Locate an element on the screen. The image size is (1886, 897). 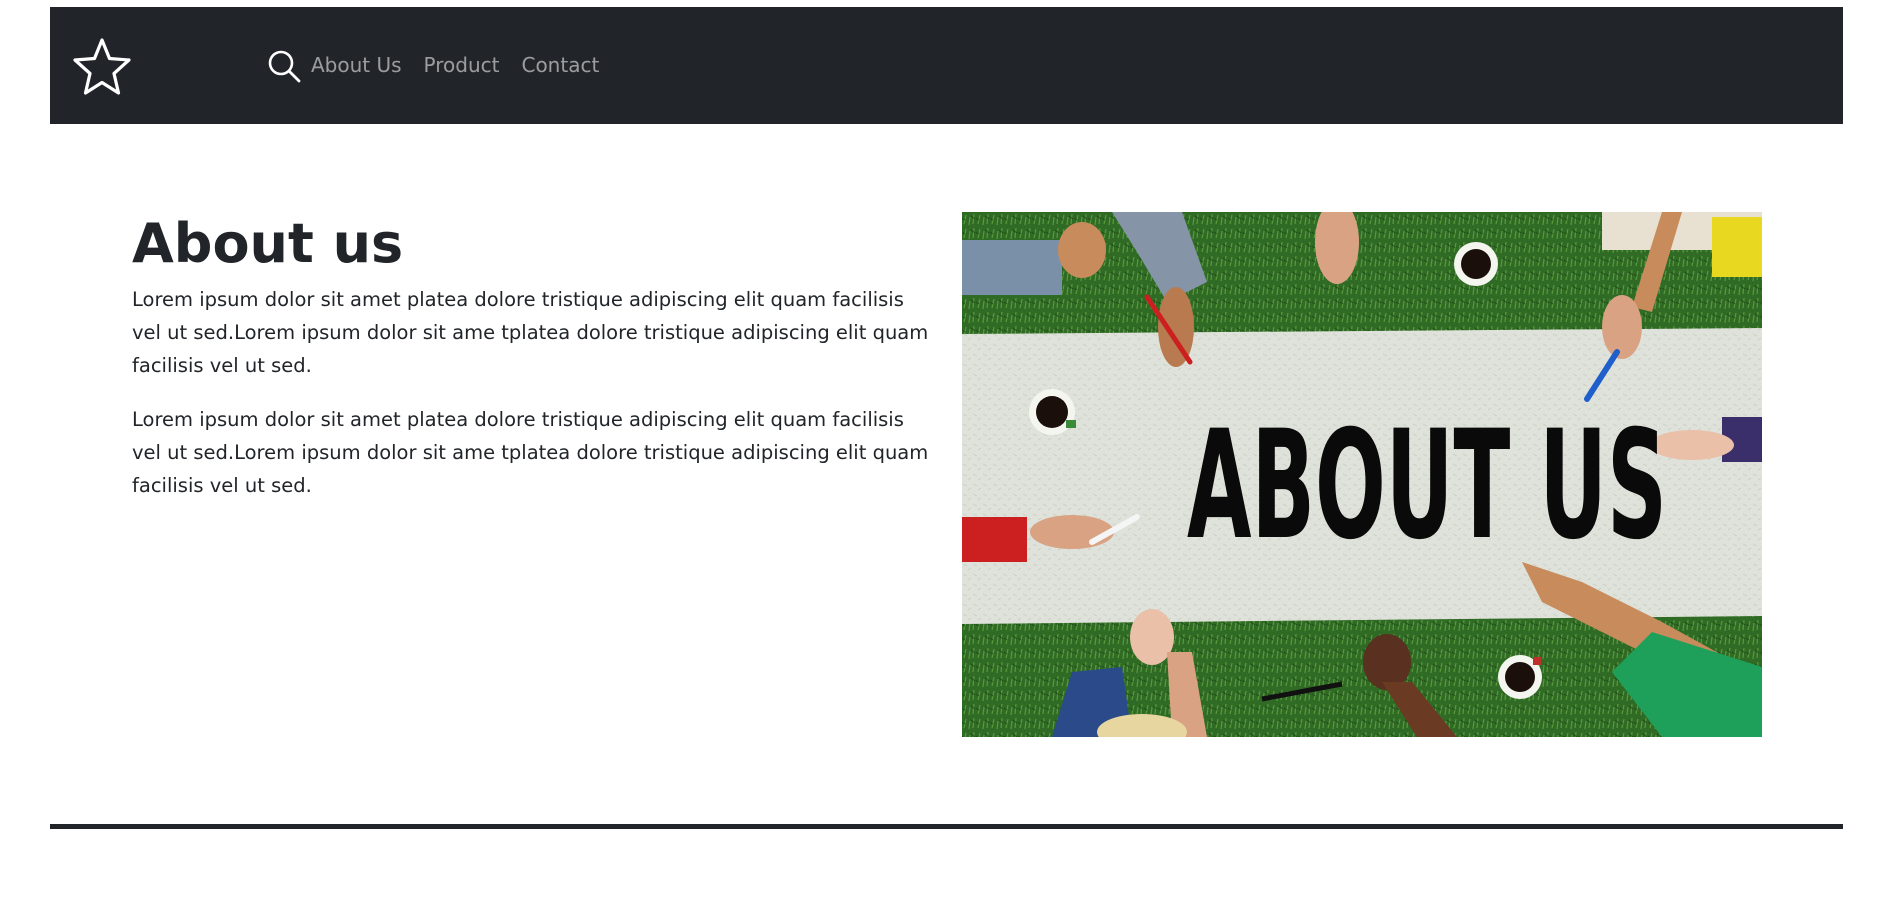
search-button is located at coordinates (284, 66).